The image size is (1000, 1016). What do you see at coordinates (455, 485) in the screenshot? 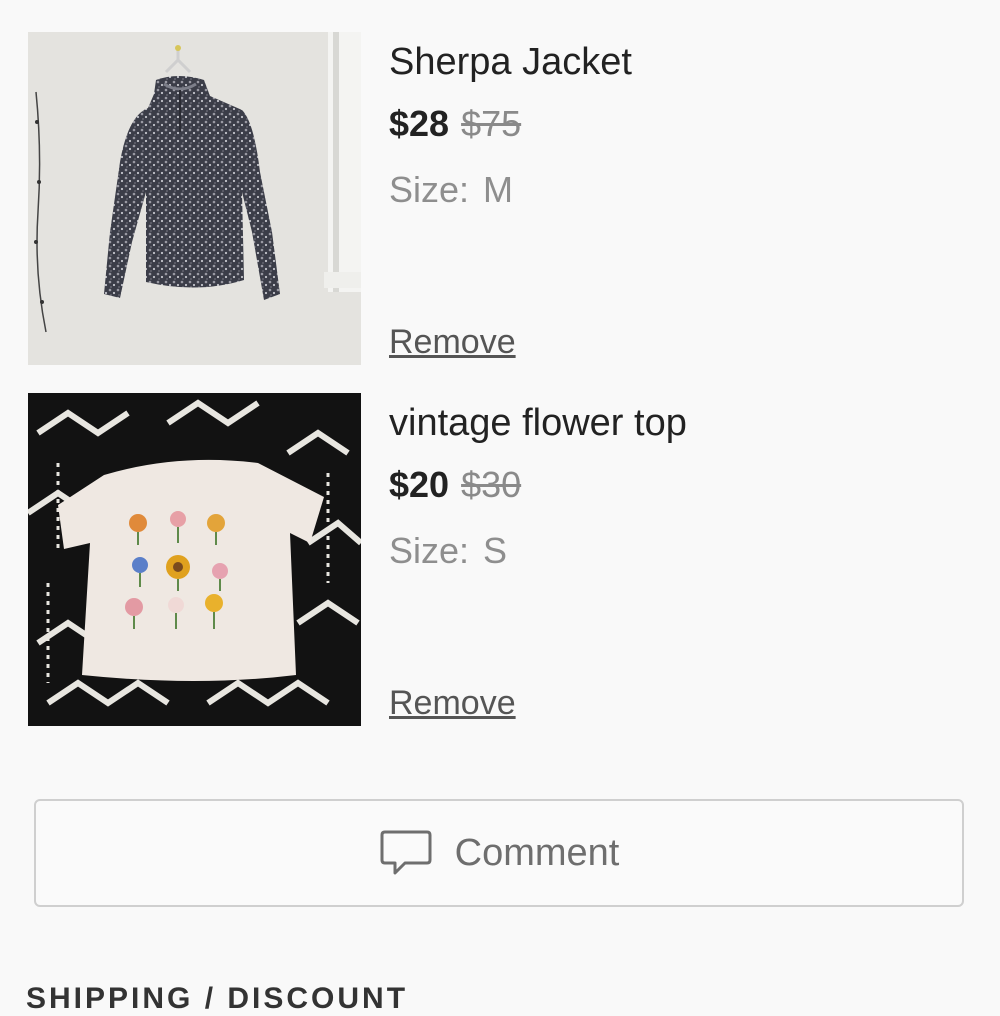
I see `item-prices: $20 $30` at bounding box center [455, 485].